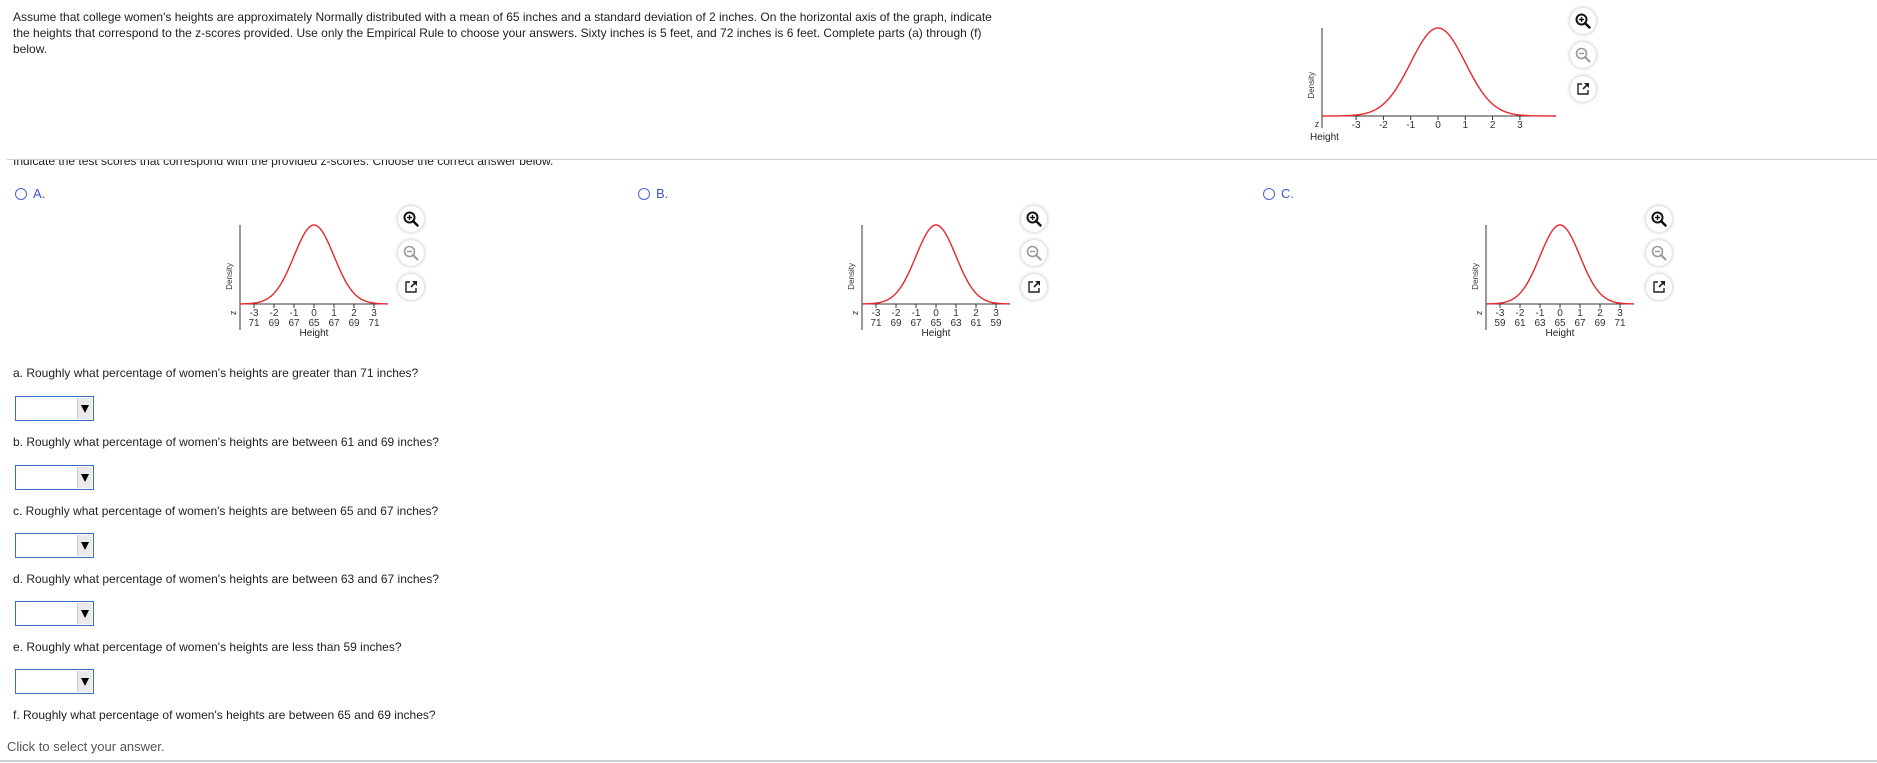 The image size is (1877, 763). Describe the element at coordinates (1278, 193) in the screenshot. I see `choice-c: C.` at that location.